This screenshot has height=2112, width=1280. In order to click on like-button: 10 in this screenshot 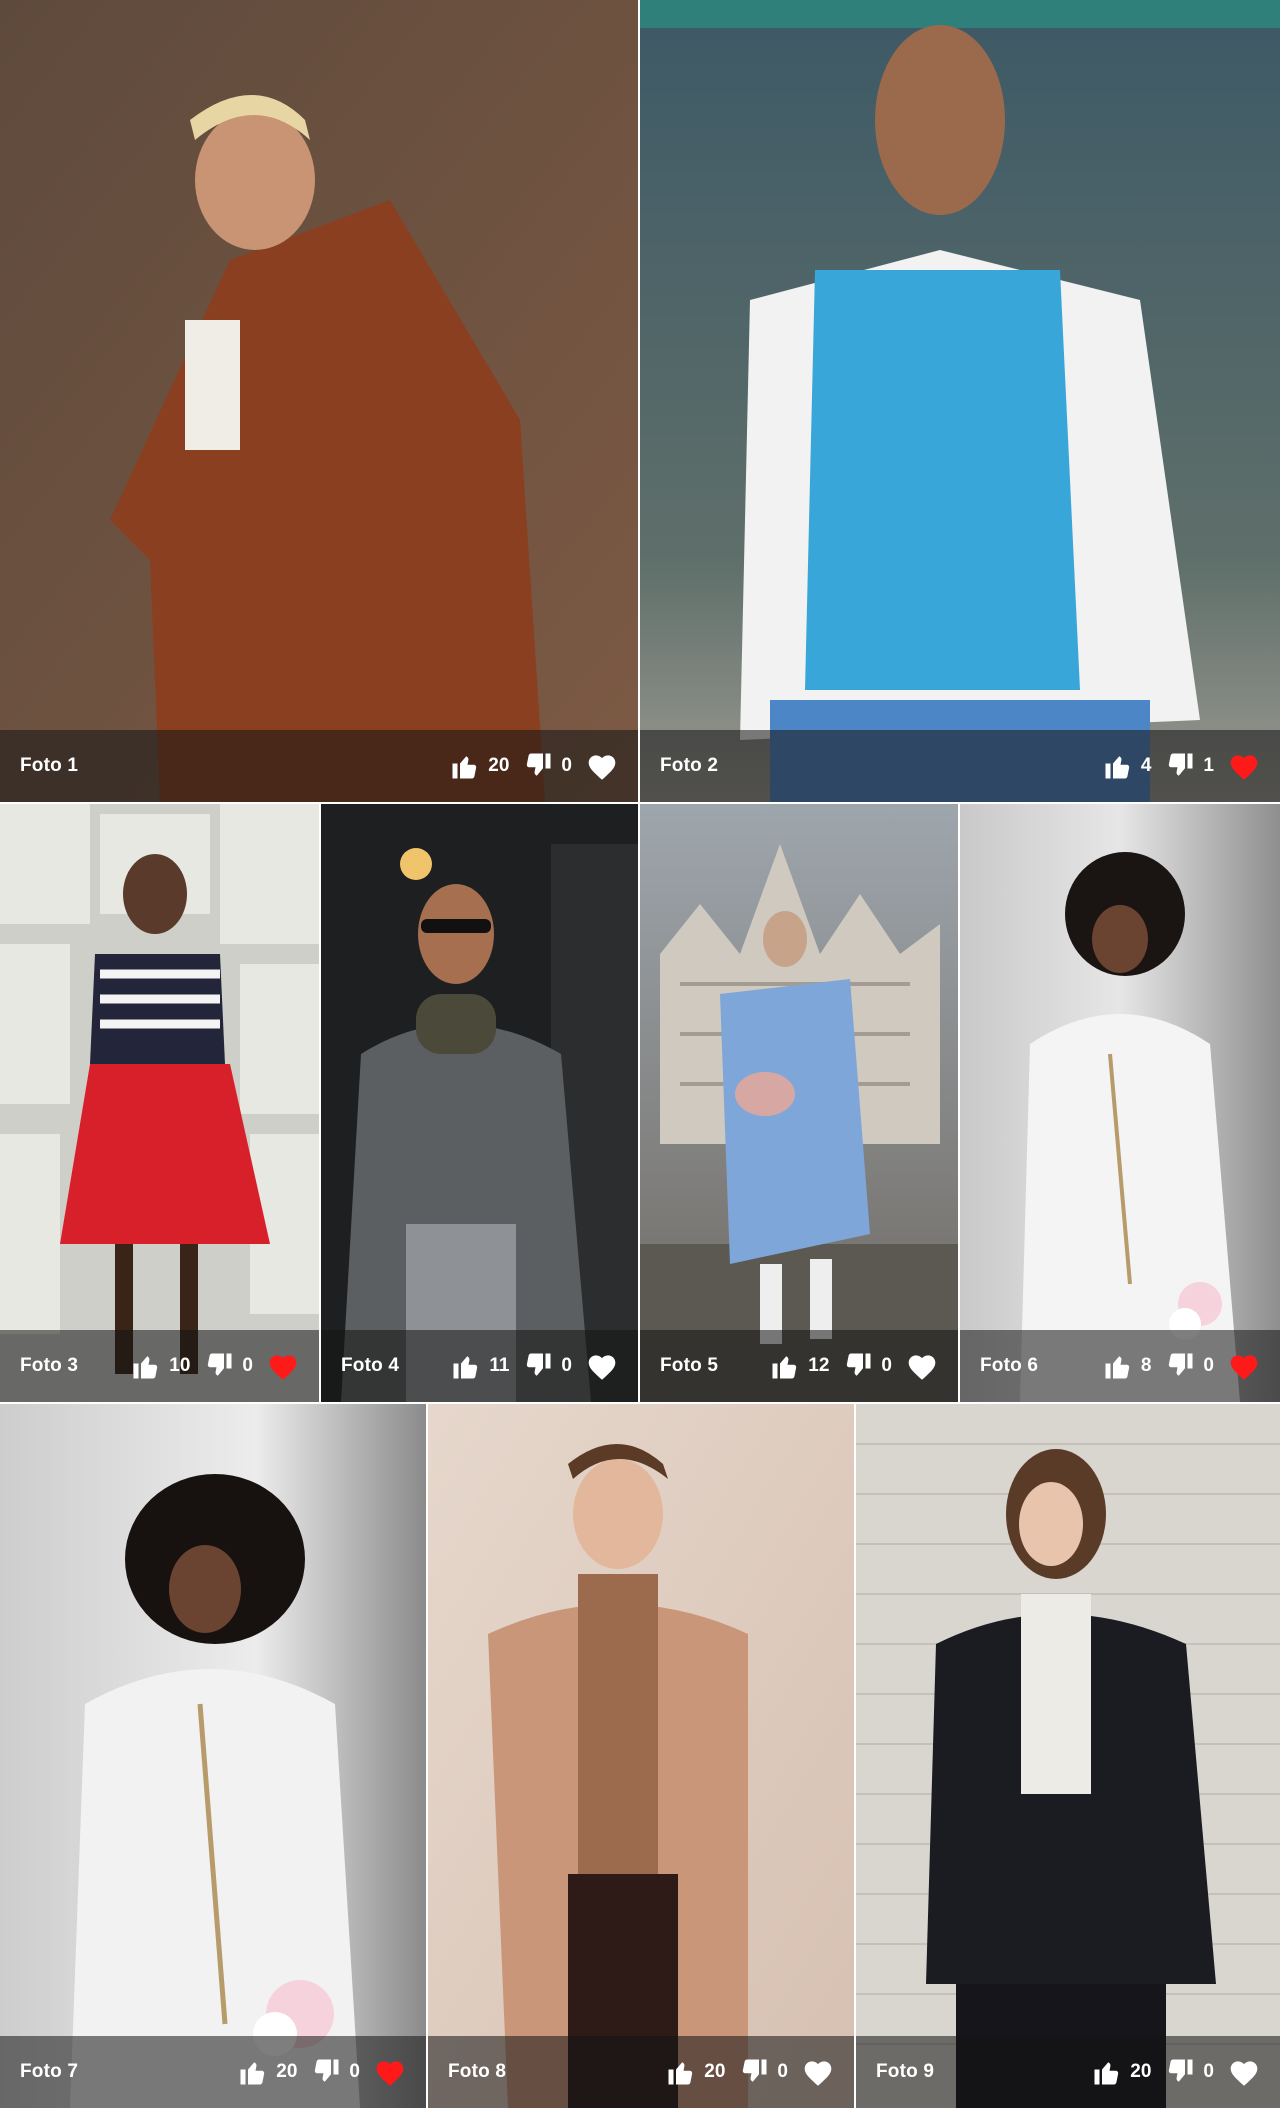, I will do `click(160, 1366)`.